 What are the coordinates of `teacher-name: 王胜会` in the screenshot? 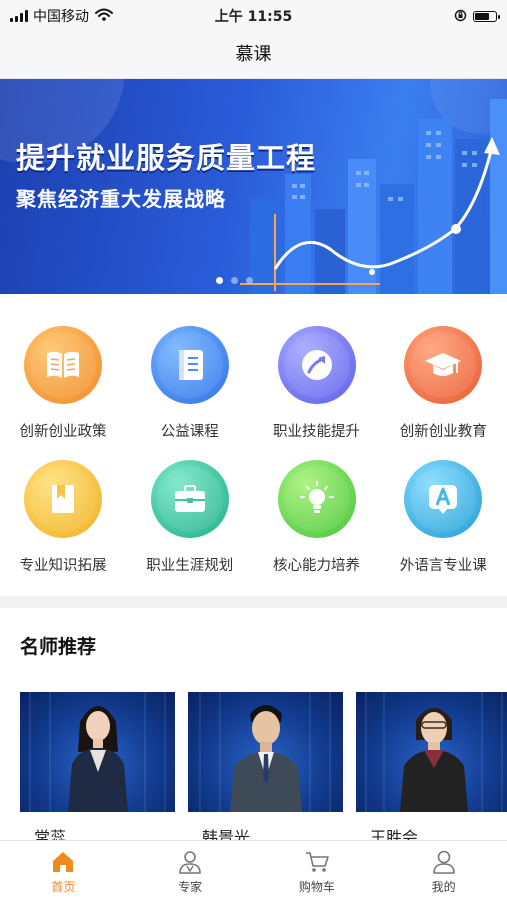 It's located at (394, 834).